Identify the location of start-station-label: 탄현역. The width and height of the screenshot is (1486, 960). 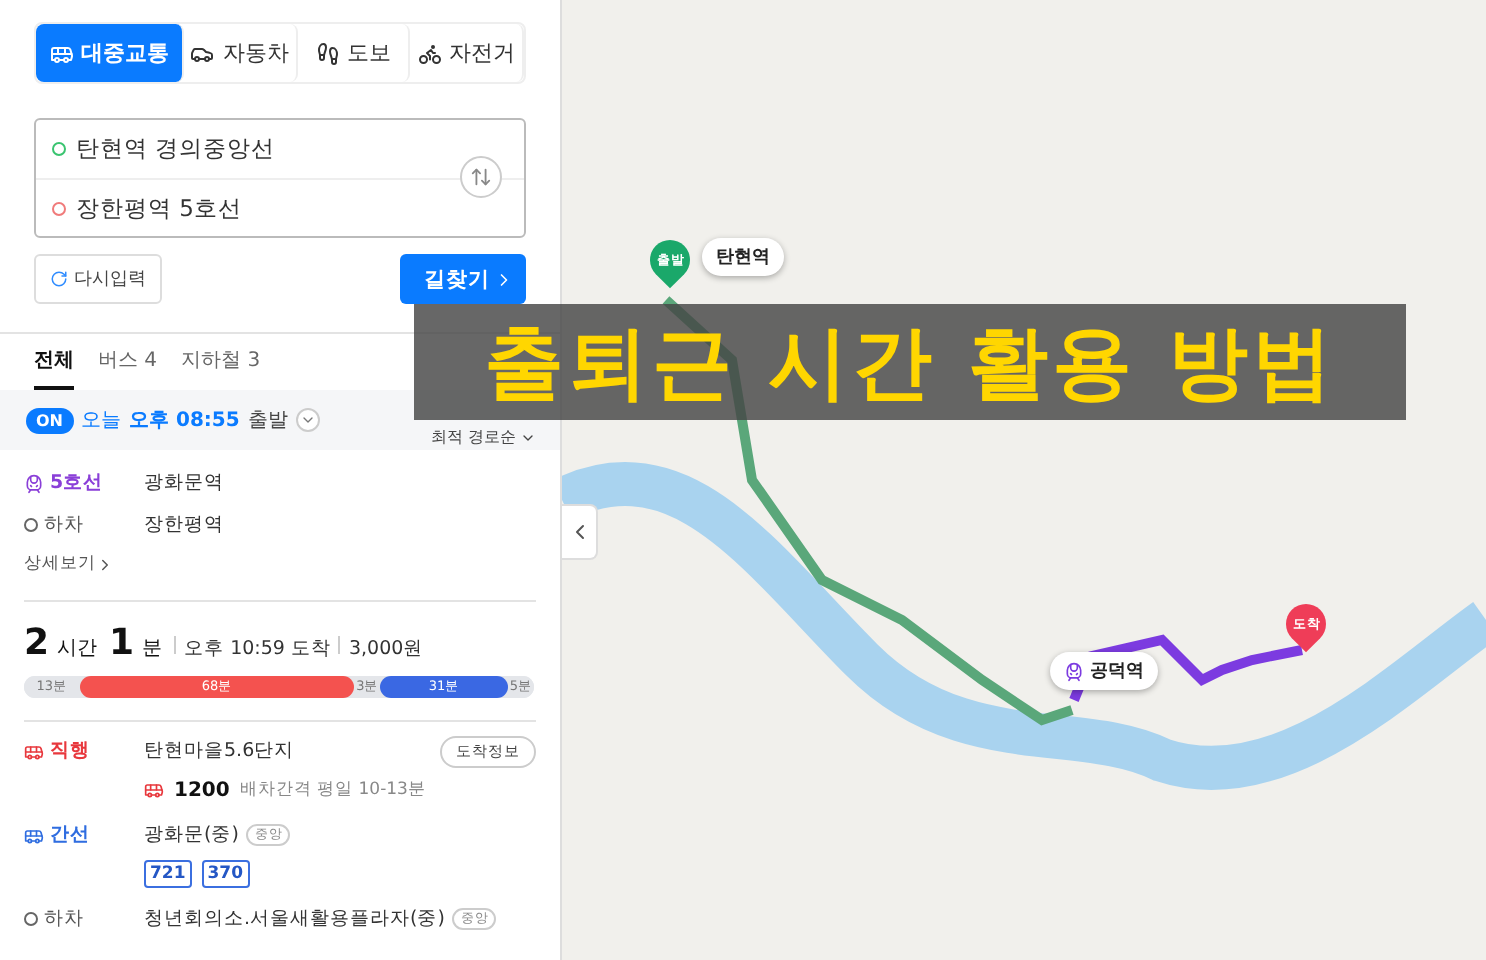
(743, 257).